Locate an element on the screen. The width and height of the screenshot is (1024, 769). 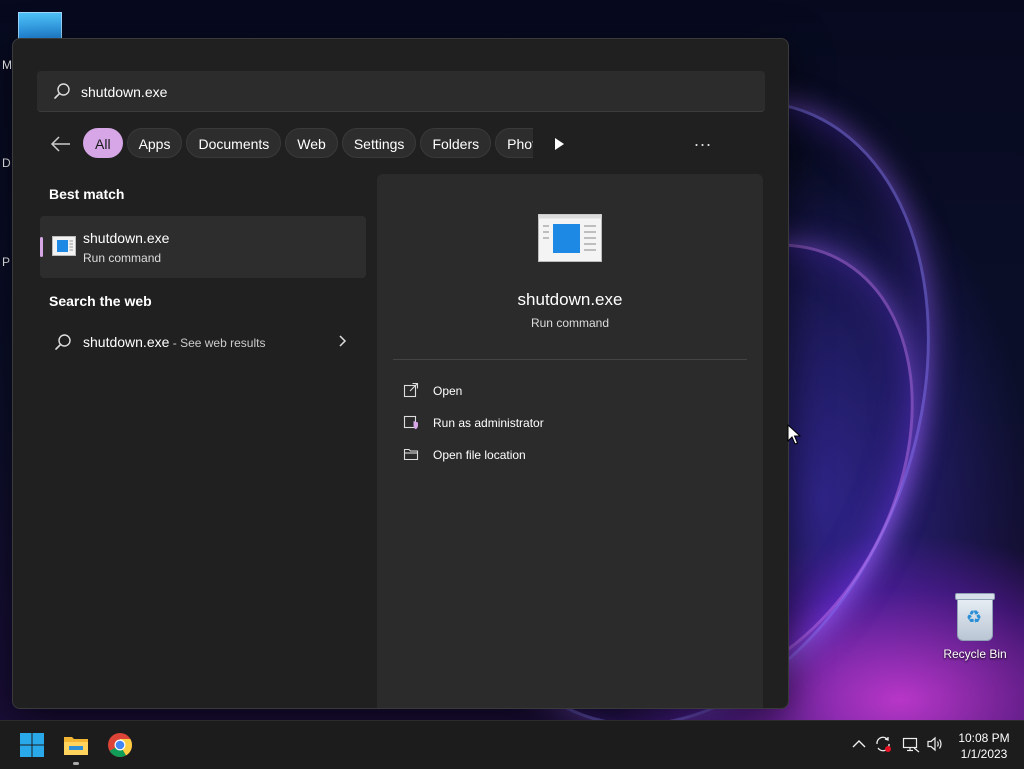
filter-chips: AllAppsDocumentsWebSettingsFoldersPhotos is located at coordinates (308, 144).